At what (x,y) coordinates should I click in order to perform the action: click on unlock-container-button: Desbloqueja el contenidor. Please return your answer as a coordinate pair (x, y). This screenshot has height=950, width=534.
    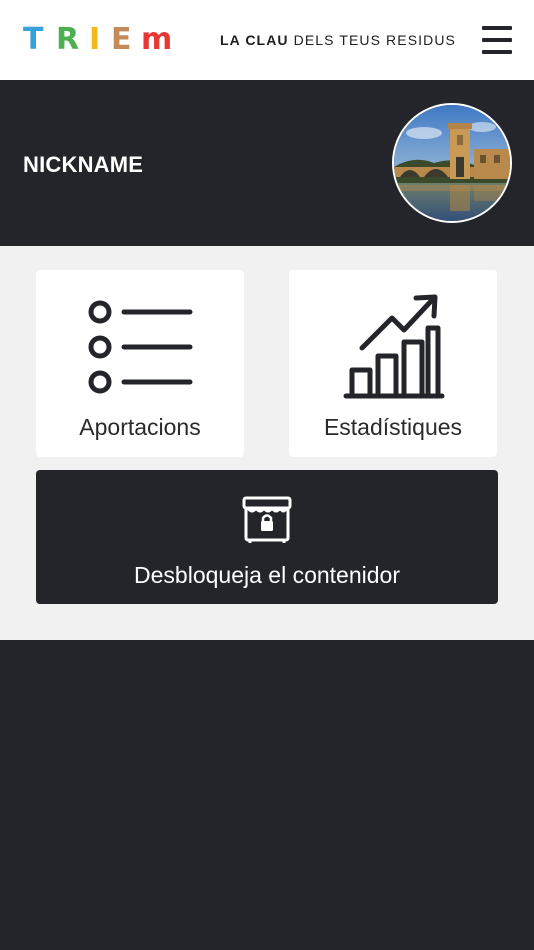
    Looking at the image, I should click on (267, 537).